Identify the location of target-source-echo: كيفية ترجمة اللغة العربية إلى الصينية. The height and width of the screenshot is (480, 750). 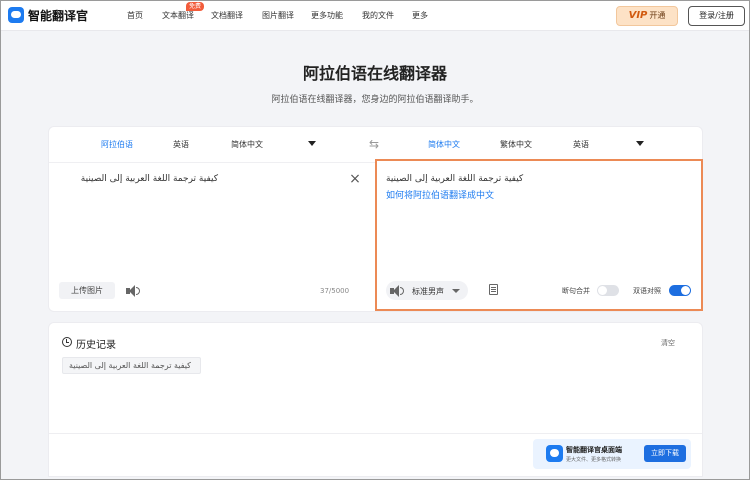
(455, 179).